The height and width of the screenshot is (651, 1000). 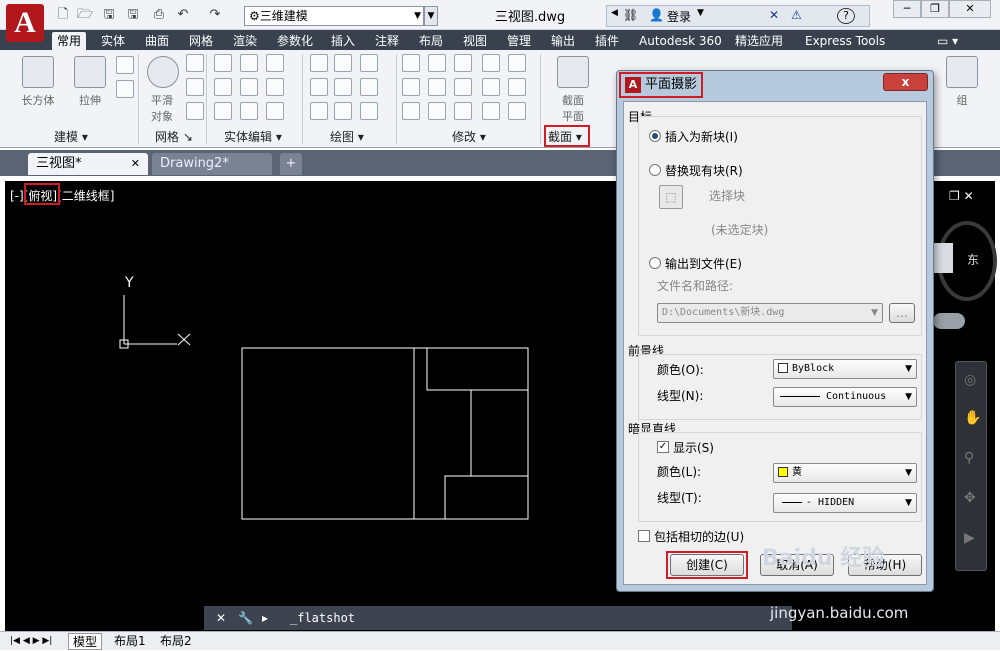 What do you see at coordinates (671, 197) in the screenshot?
I see `select-block-button: ⬚` at bounding box center [671, 197].